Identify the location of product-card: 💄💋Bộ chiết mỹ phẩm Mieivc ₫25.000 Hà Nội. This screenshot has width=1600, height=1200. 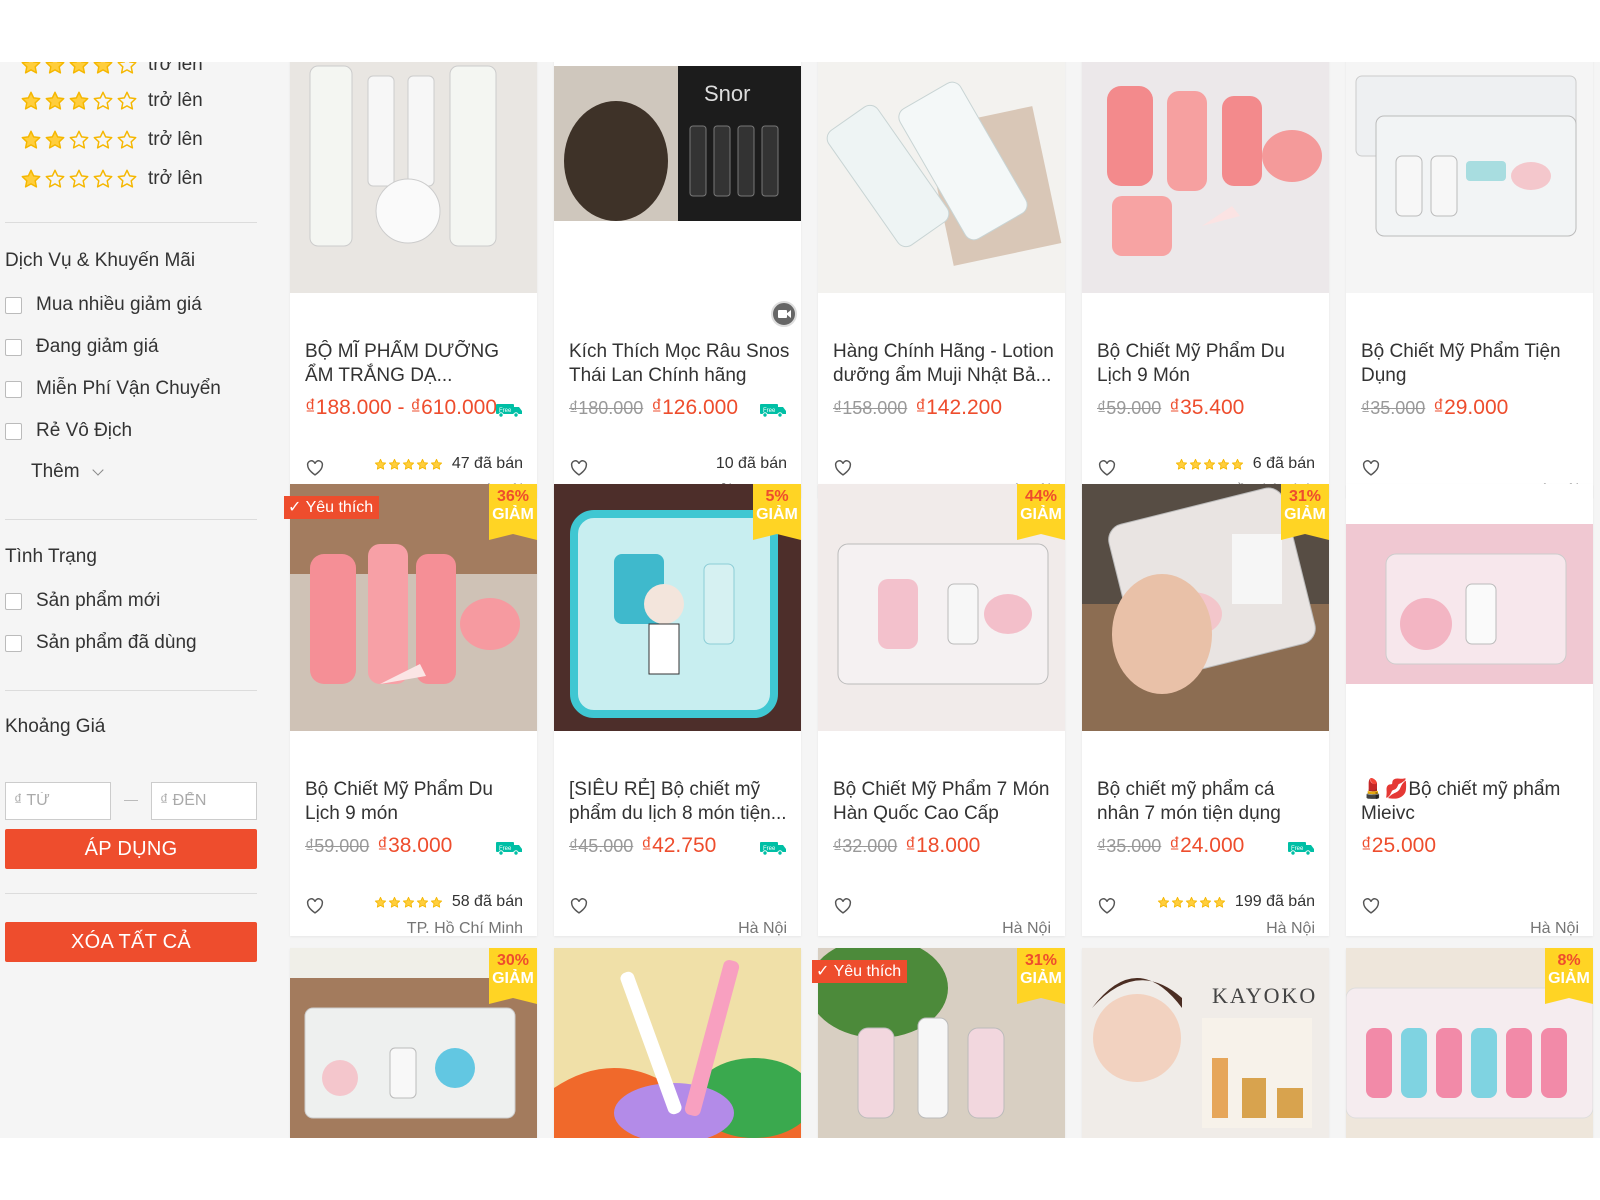
(1469, 710).